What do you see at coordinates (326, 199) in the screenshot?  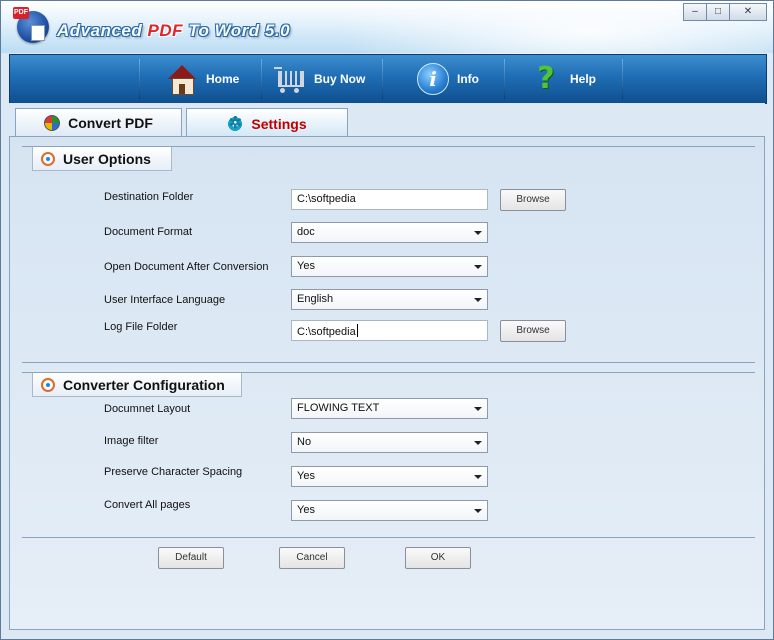 I see `destination-folder-value: C:\softpedia` at bounding box center [326, 199].